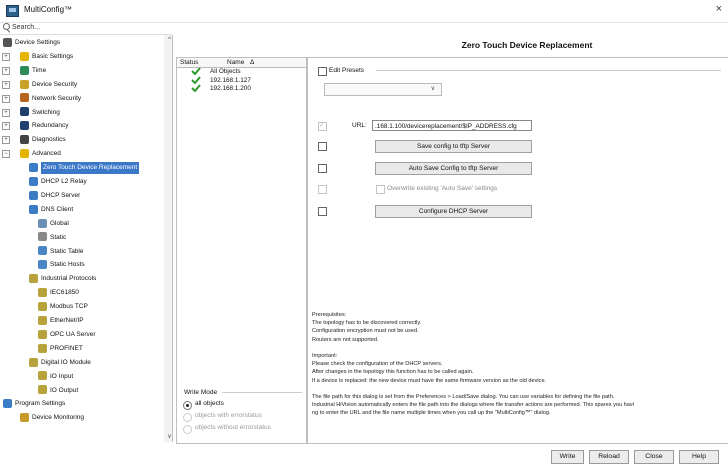  What do you see at coordinates (453, 168) in the screenshot?
I see `auto-save-config-button: Auto Save Config to tftp Server` at bounding box center [453, 168].